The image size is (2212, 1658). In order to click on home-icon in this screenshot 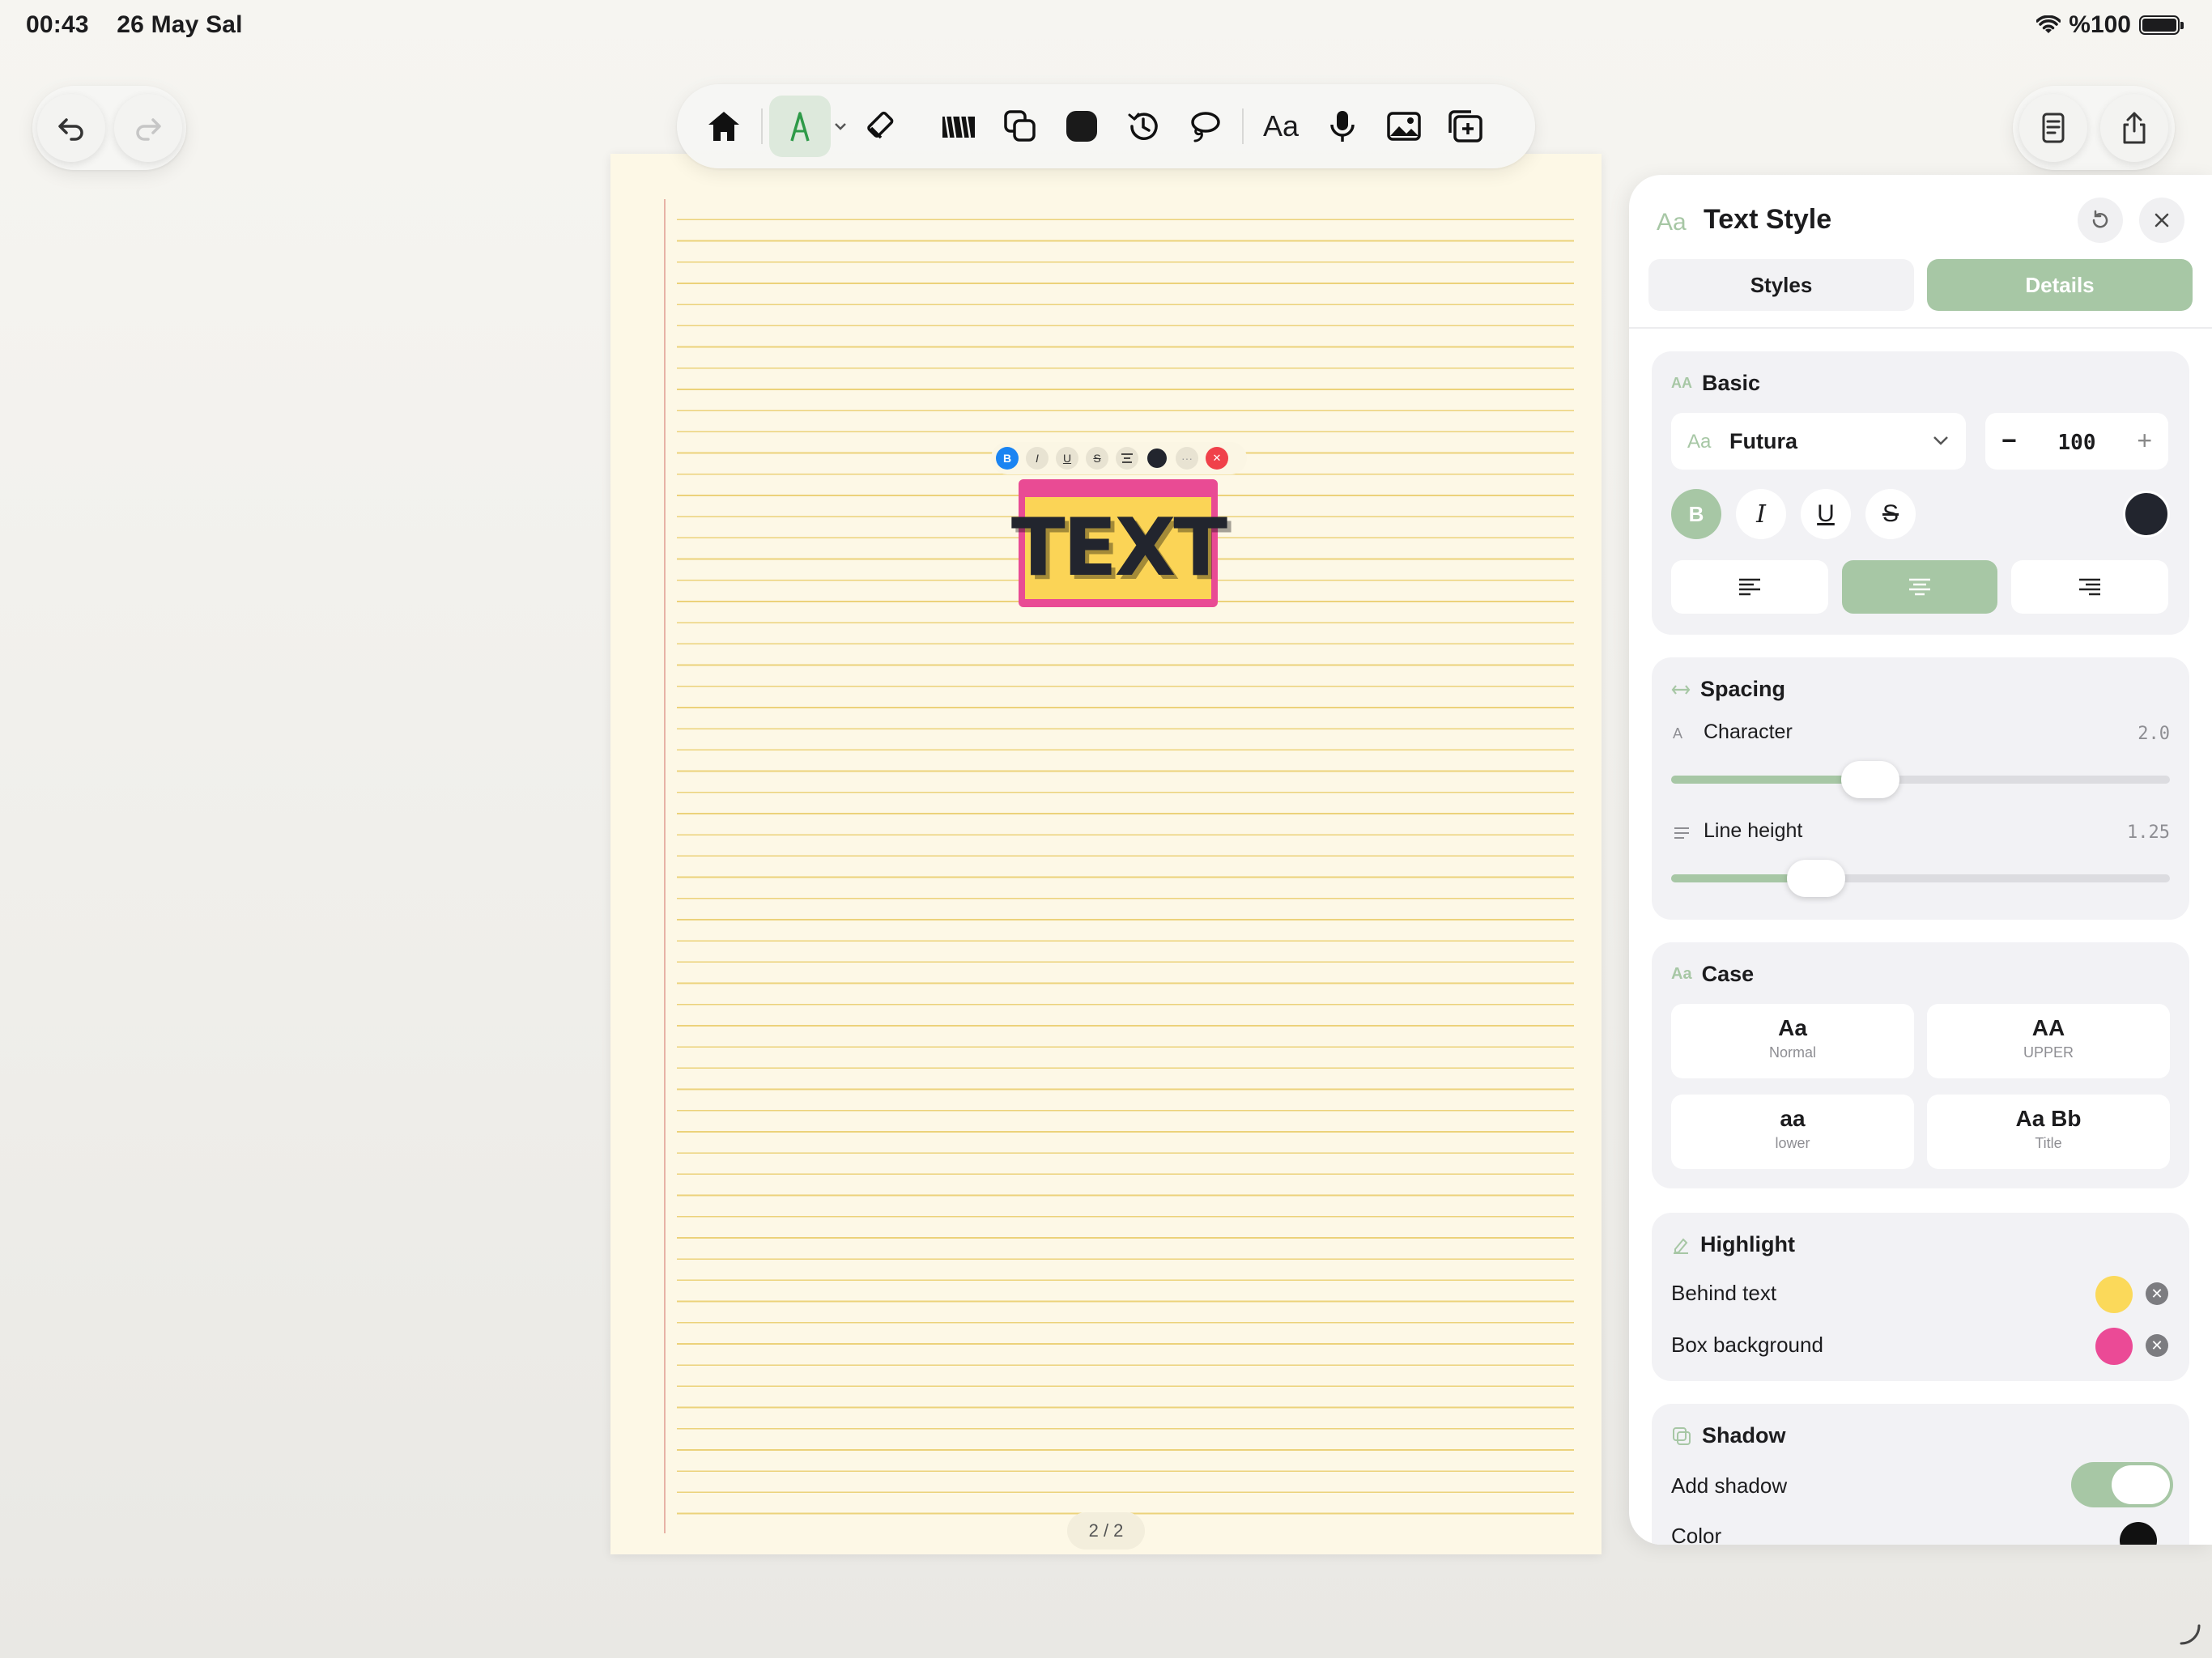, I will do `click(724, 126)`.